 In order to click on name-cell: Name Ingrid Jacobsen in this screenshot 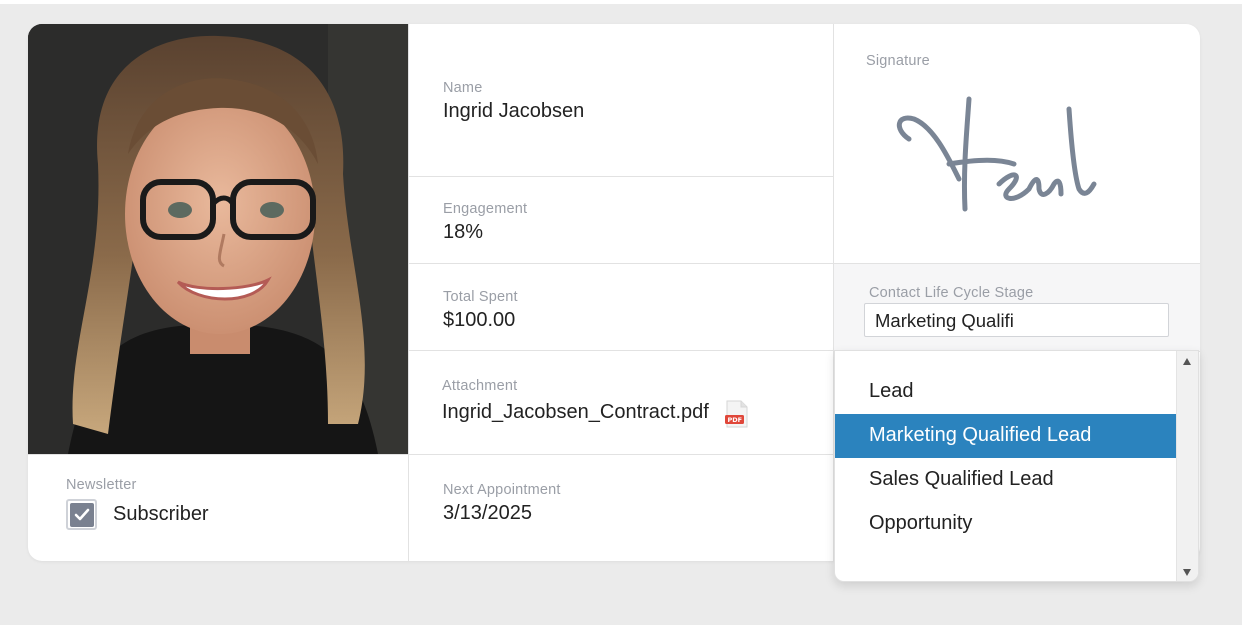, I will do `click(621, 100)`.